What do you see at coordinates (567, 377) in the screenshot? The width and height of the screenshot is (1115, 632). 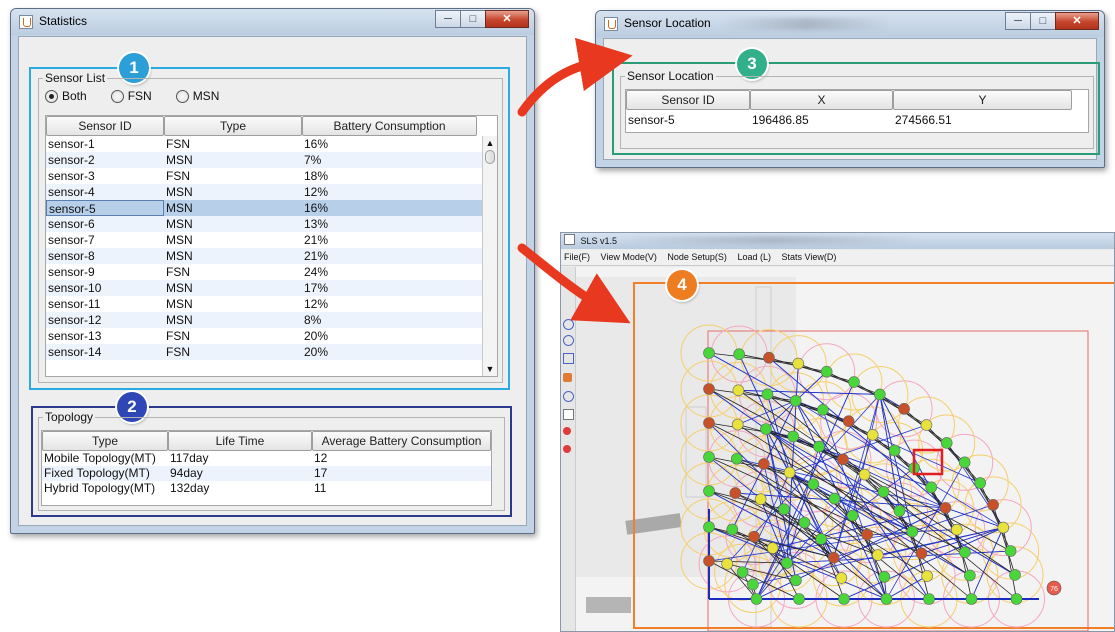 I see `record-icon` at bounding box center [567, 377].